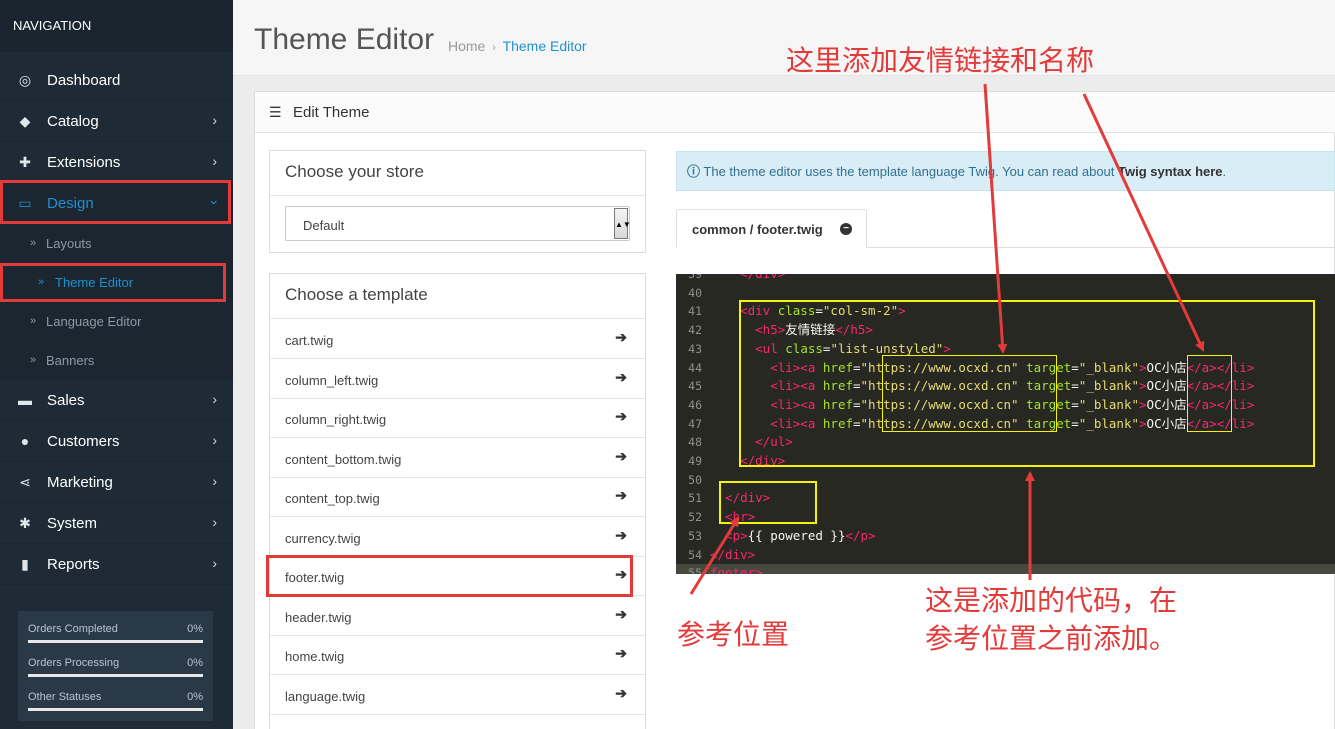  I want to click on code-line: 54 </div>, so click(1005, 555).